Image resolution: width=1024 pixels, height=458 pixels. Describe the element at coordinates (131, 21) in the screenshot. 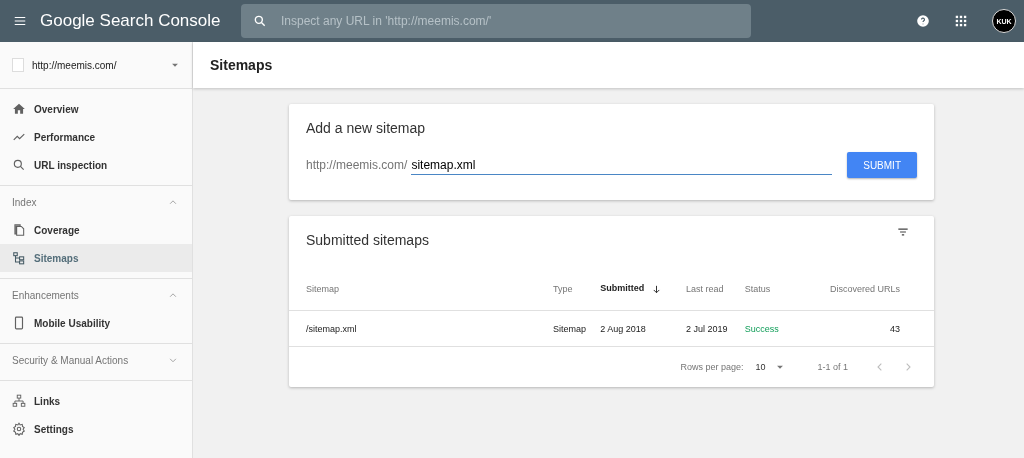

I see `app-title: Google Search Console` at that location.